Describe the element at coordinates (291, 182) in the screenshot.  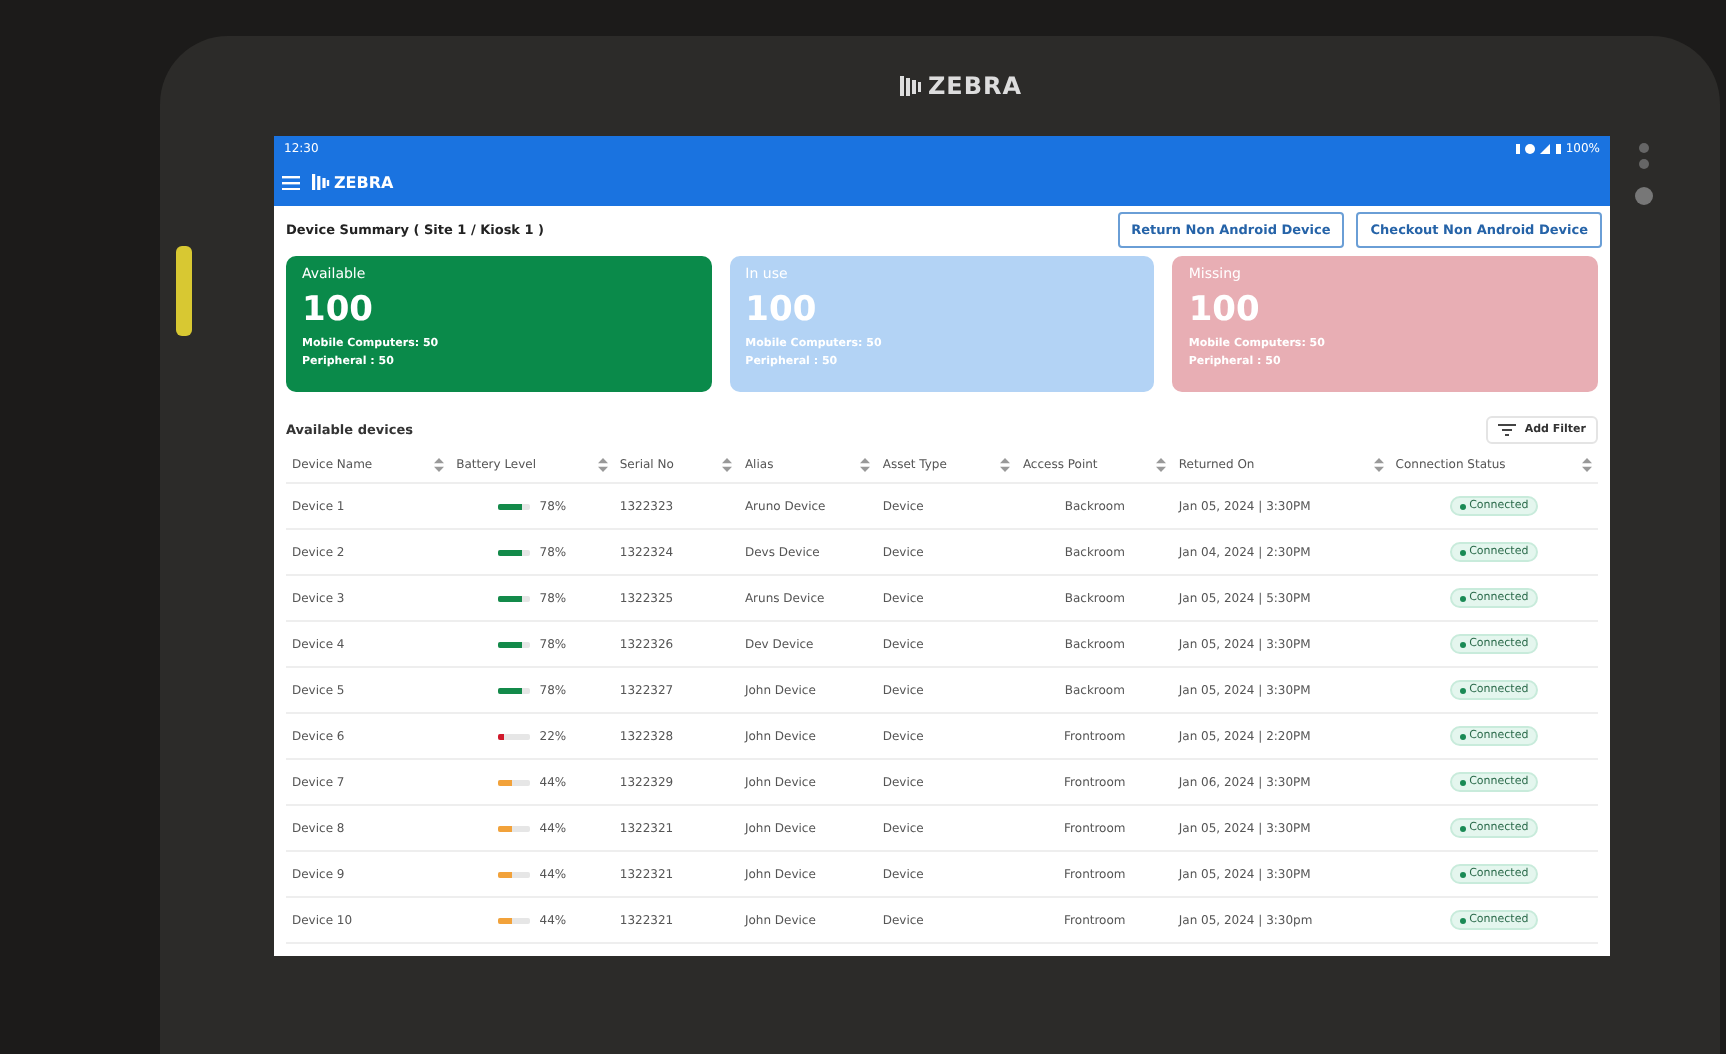
I see `menu-icon` at that location.